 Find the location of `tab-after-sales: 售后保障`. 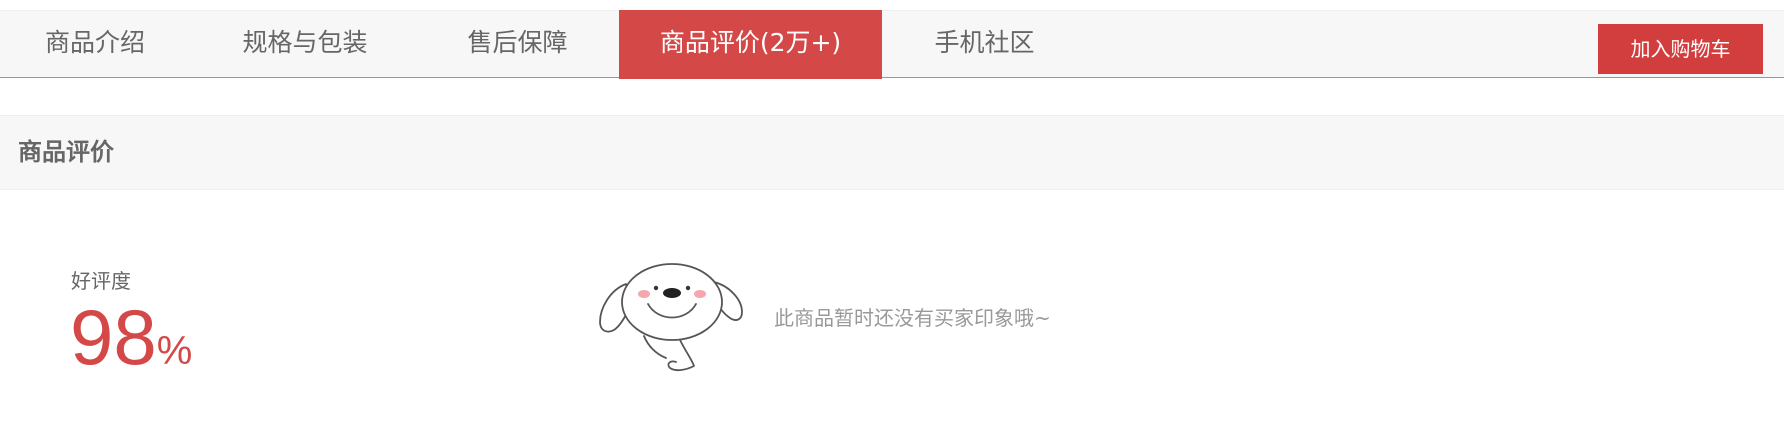

tab-after-sales: 售后保障 is located at coordinates (517, 44).